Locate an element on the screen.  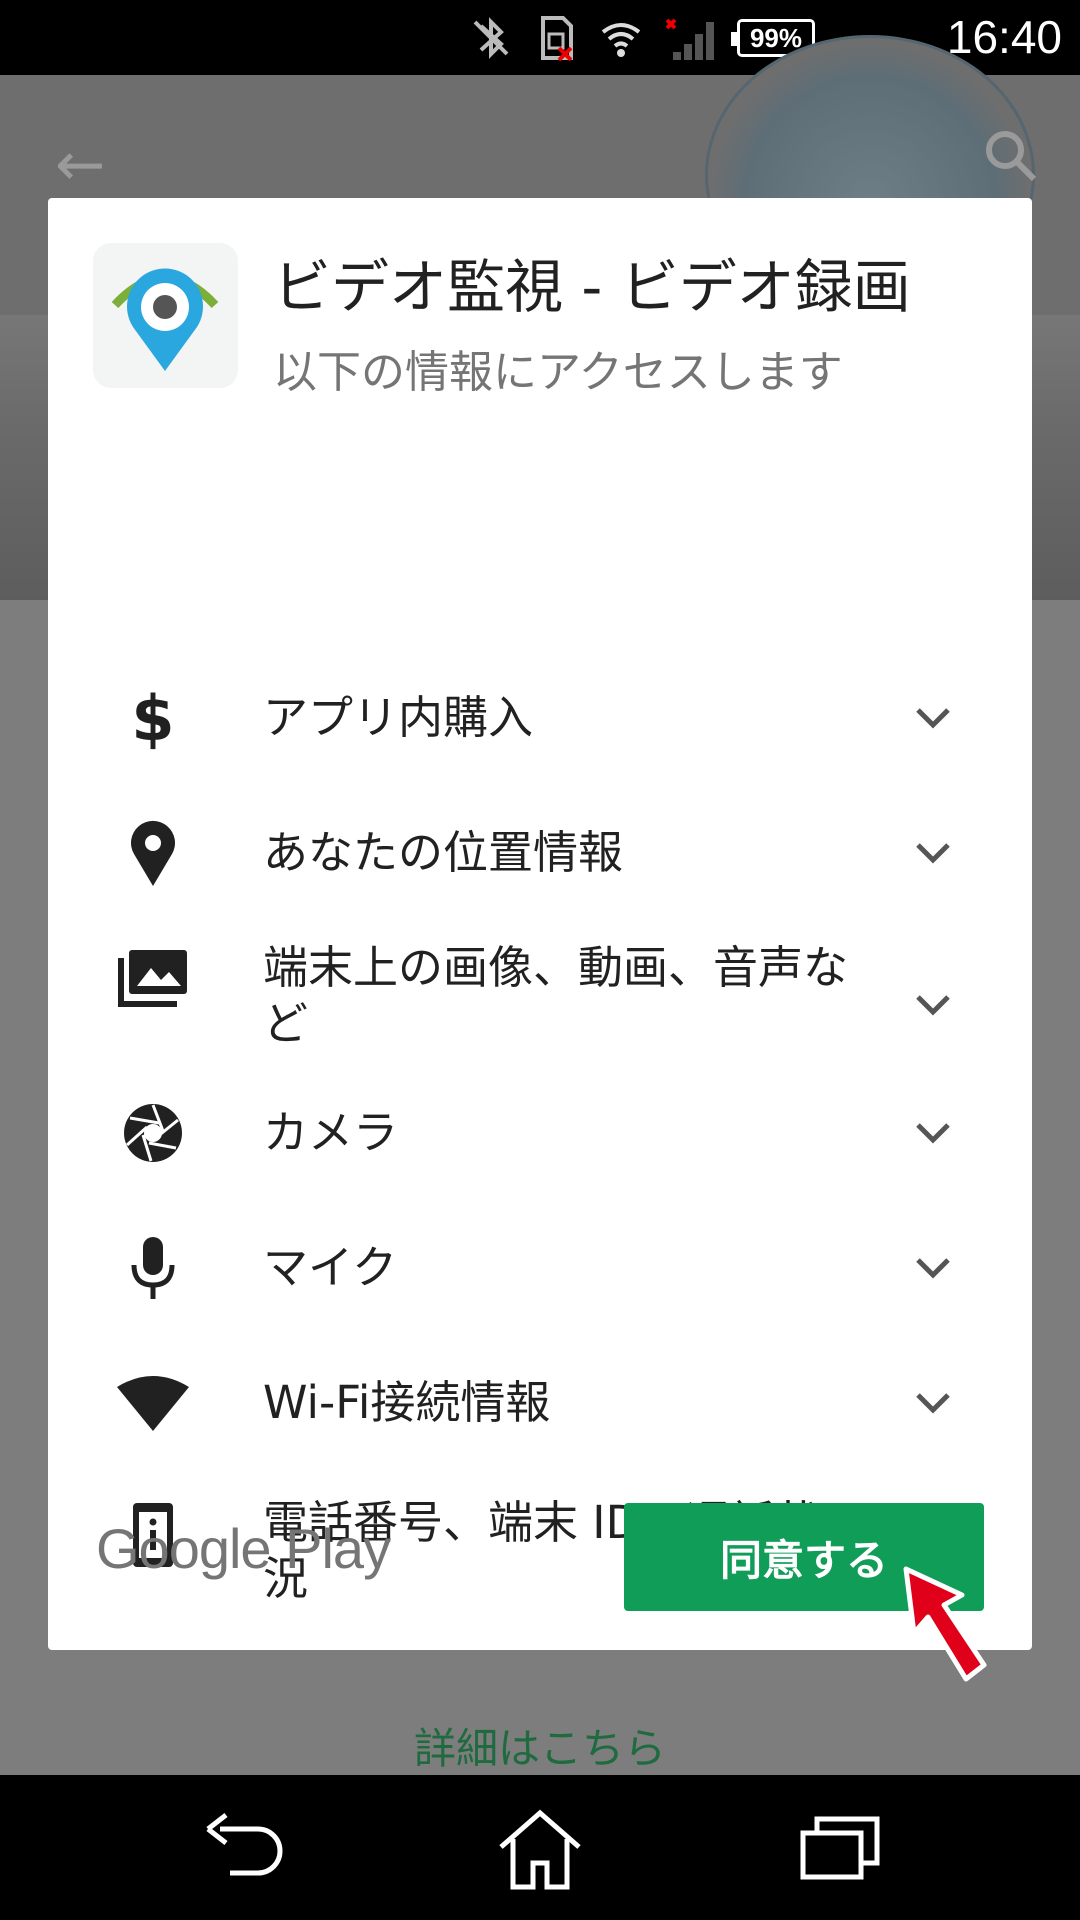
photo-library-icon is located at coordinates (153, 978).